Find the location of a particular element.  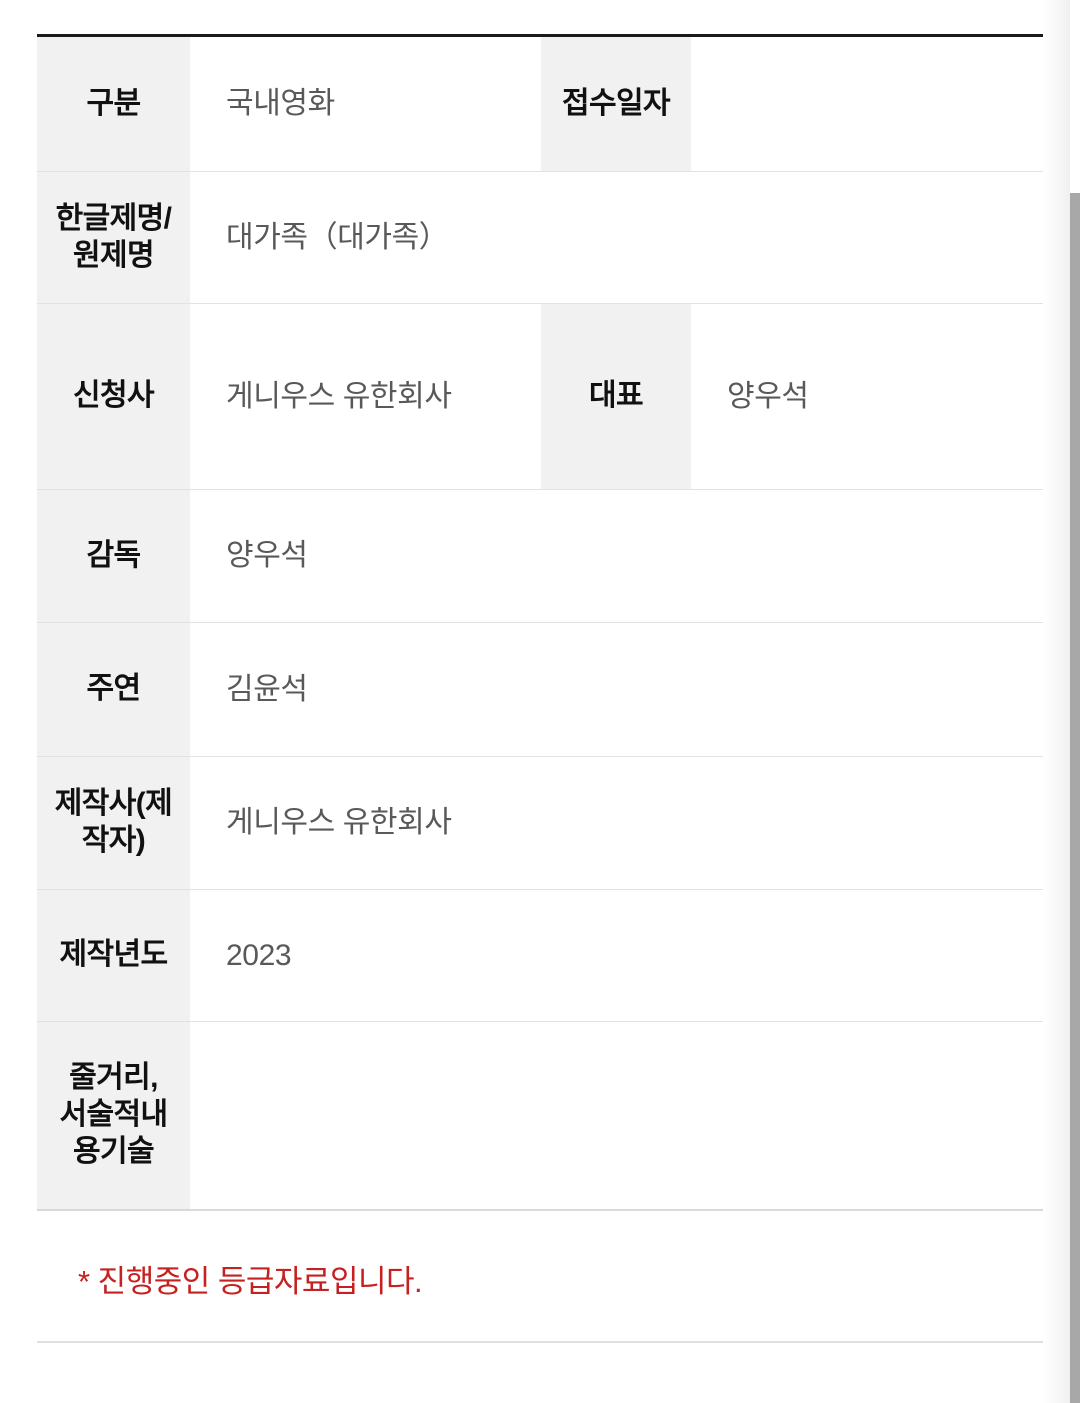

row-label-producer-line1: 제작사(제 is located at coordinates (113, 804).